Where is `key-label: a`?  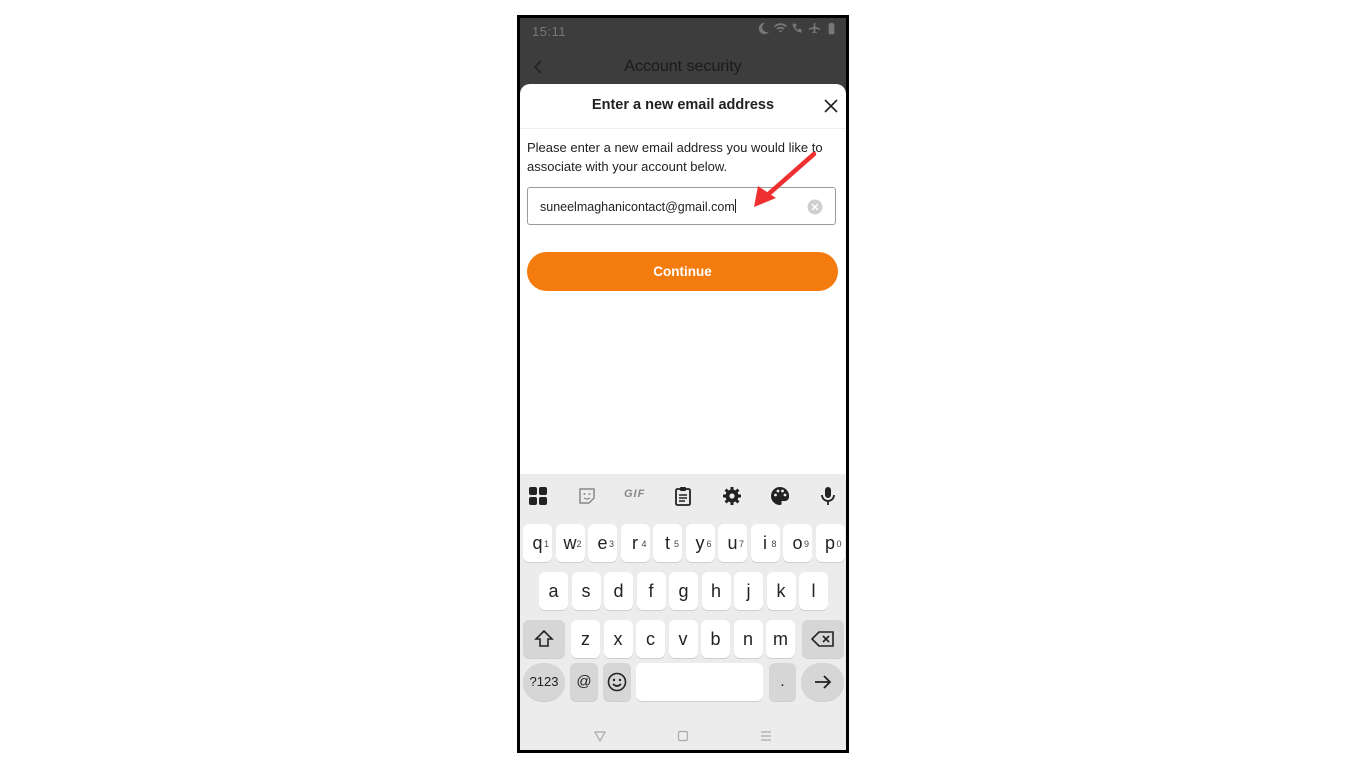
key-label: a is located at coordinates (553, 591).